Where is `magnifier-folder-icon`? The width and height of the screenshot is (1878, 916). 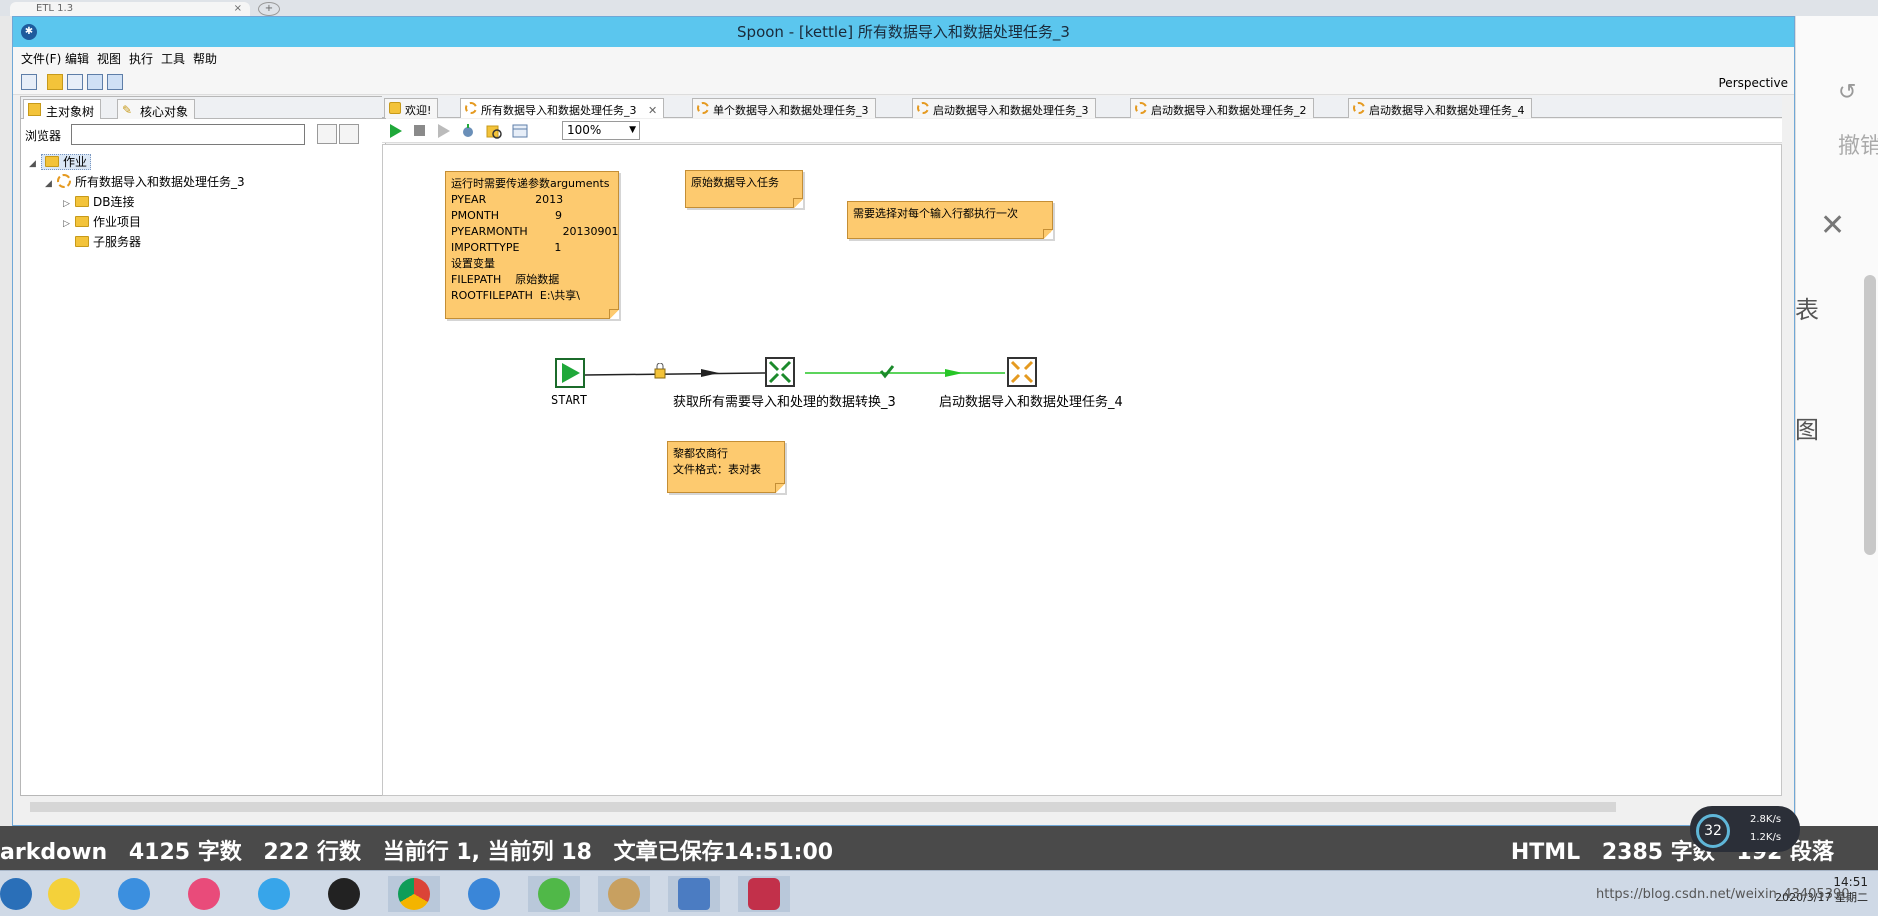 magnifier-folder-icon is located at coordinates (34, 109).